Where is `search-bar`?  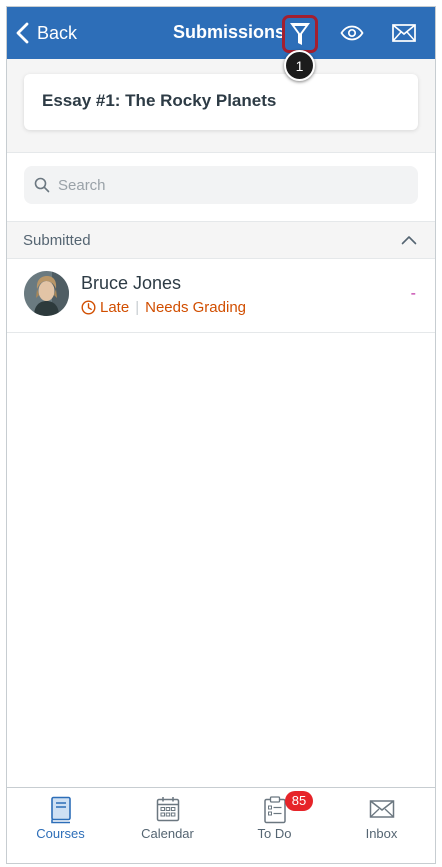
search-bar is located at coordinates (221, 185).